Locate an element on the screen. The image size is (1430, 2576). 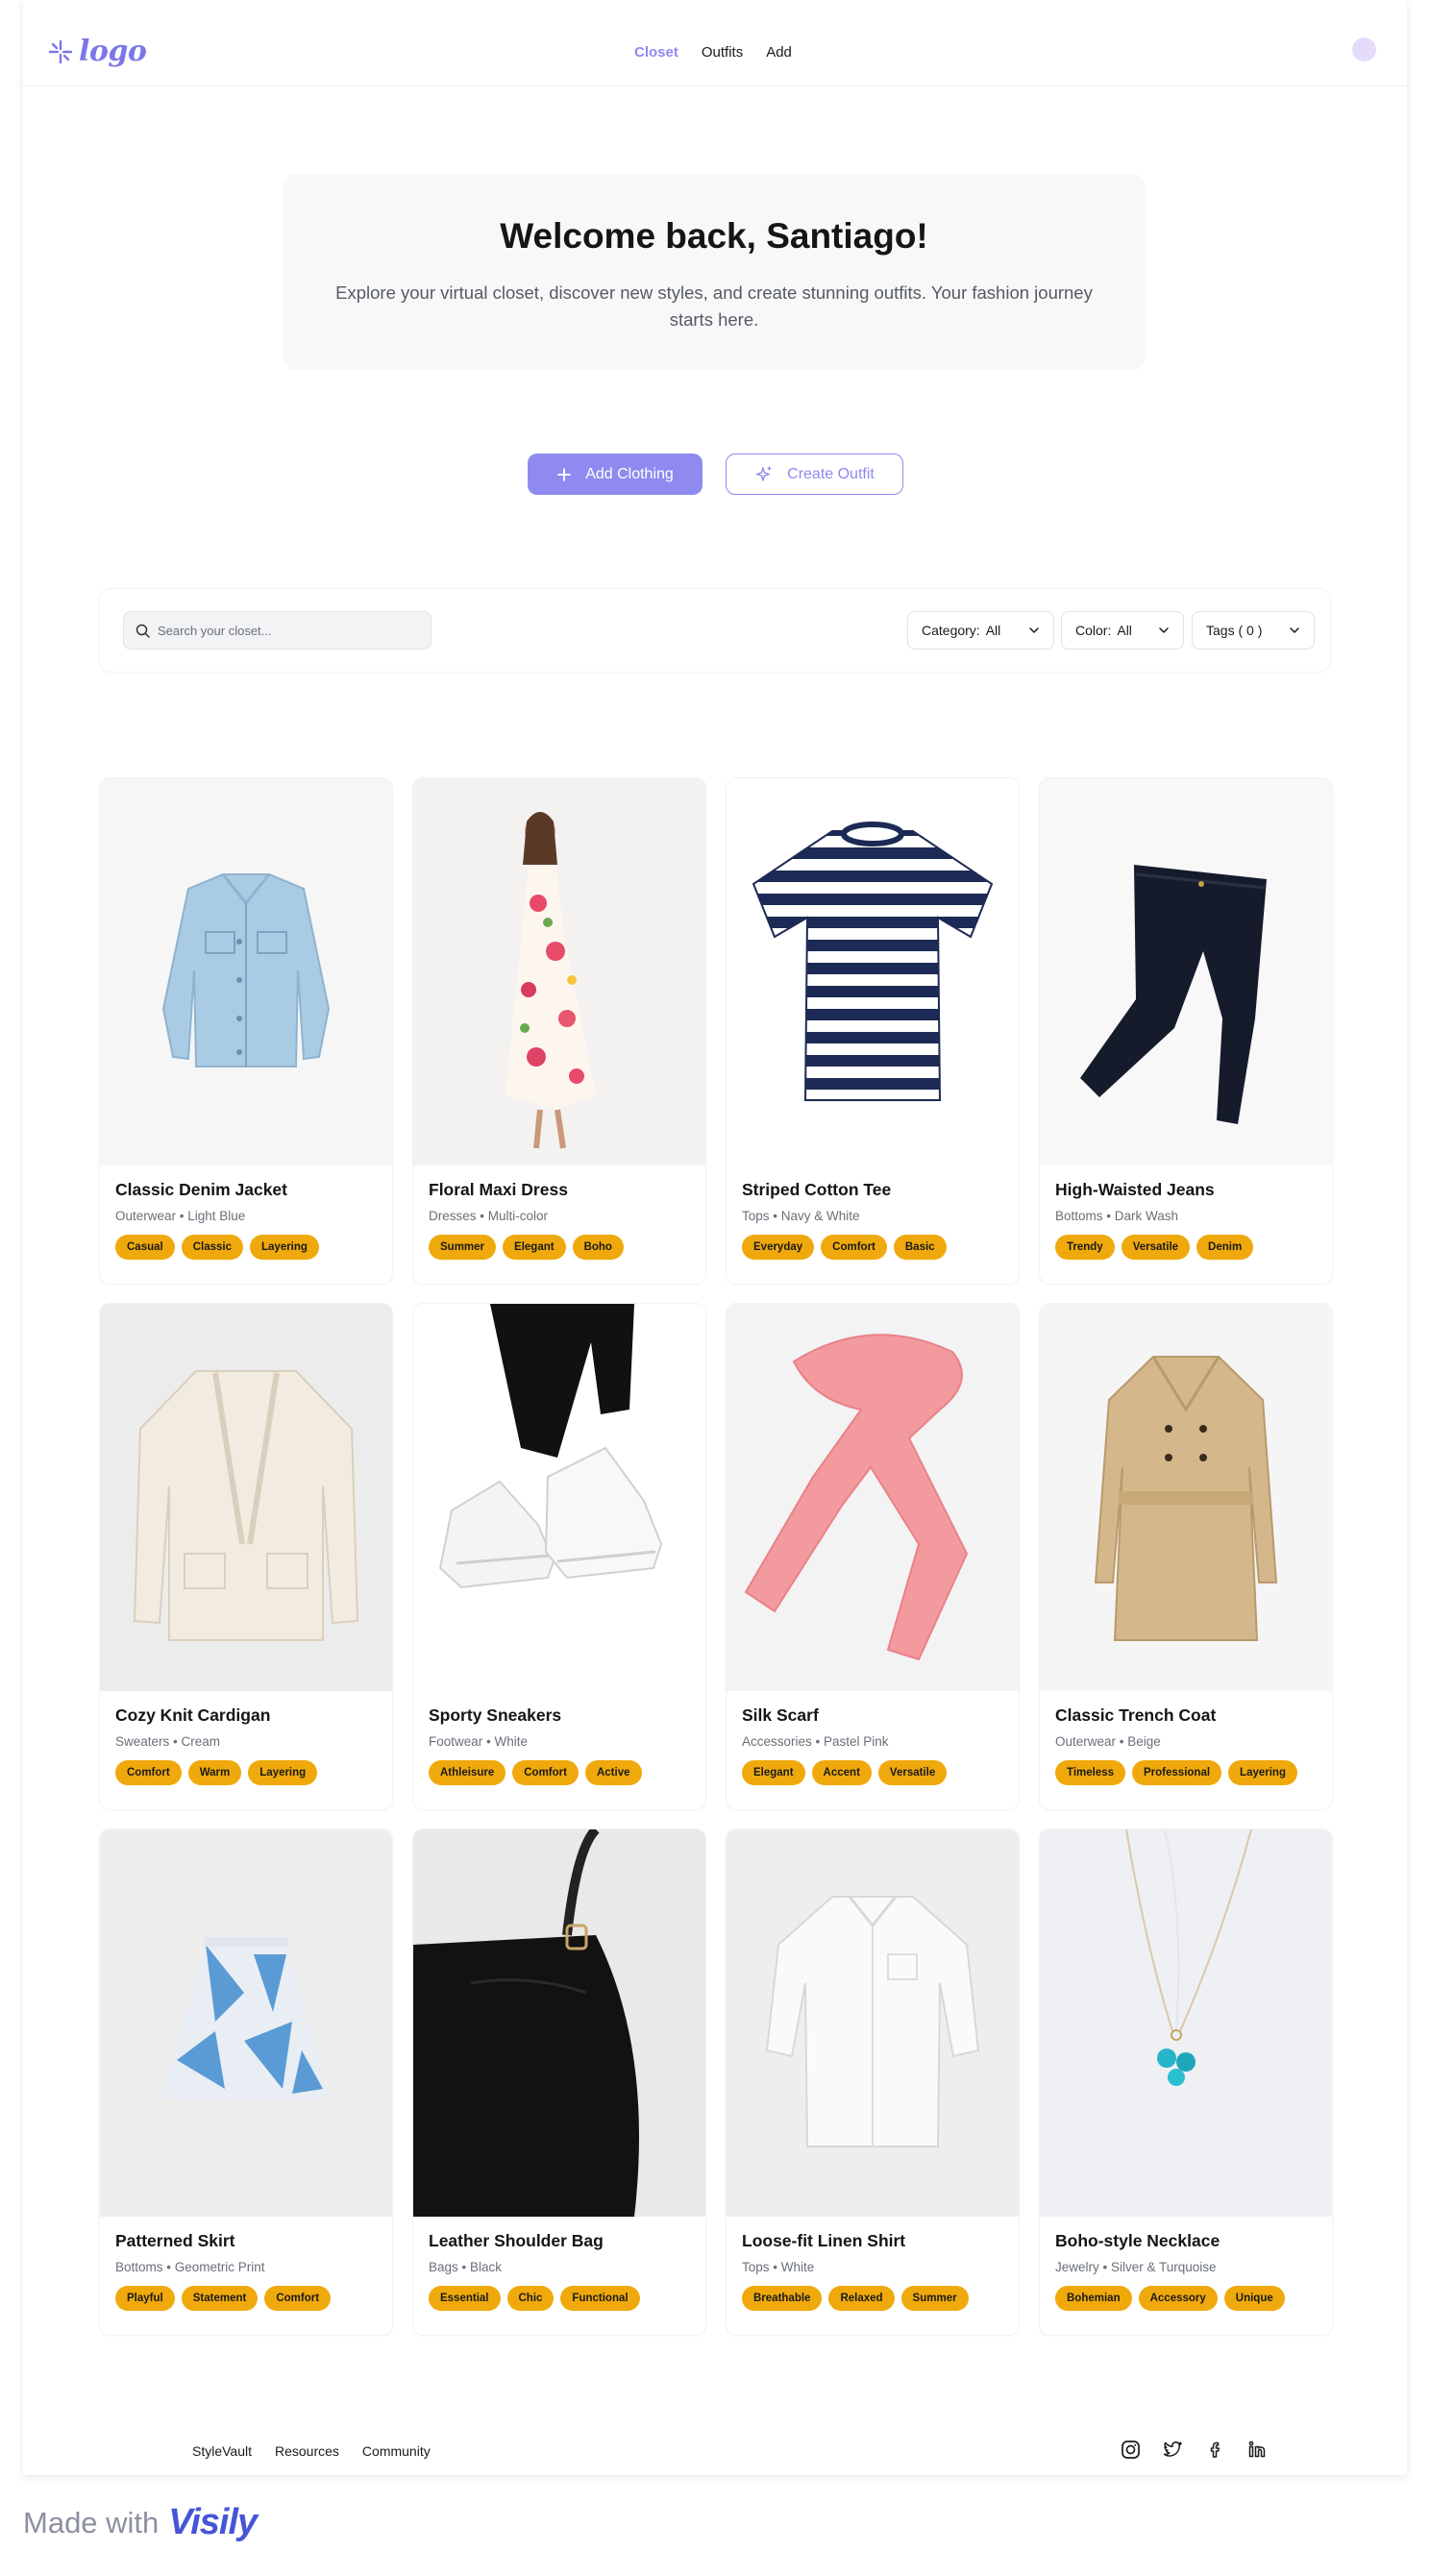
item-title: Loose-fit Linen Shirt is located at coordinates (824, 2240).